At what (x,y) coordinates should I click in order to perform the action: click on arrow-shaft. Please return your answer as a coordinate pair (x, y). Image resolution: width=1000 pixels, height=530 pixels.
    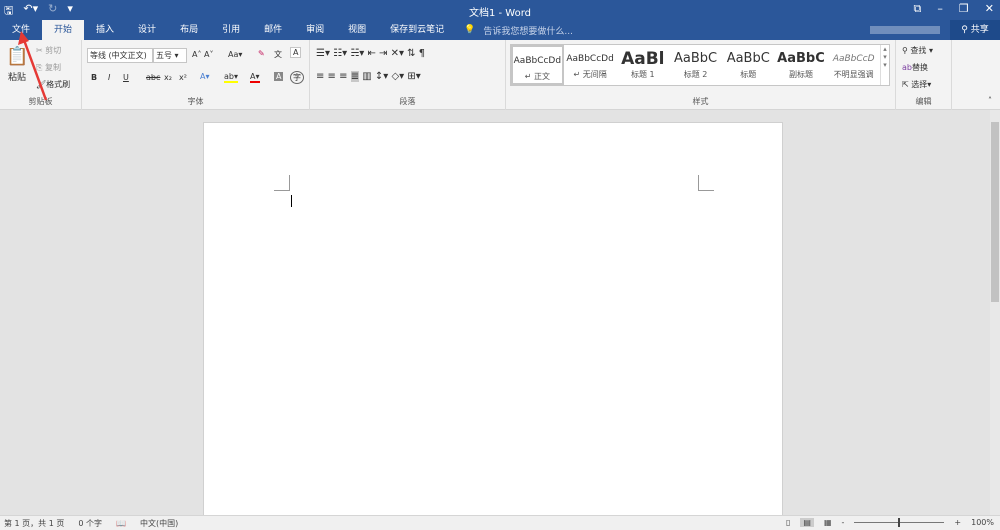
    Looking at the image, I should click on (35, 70).